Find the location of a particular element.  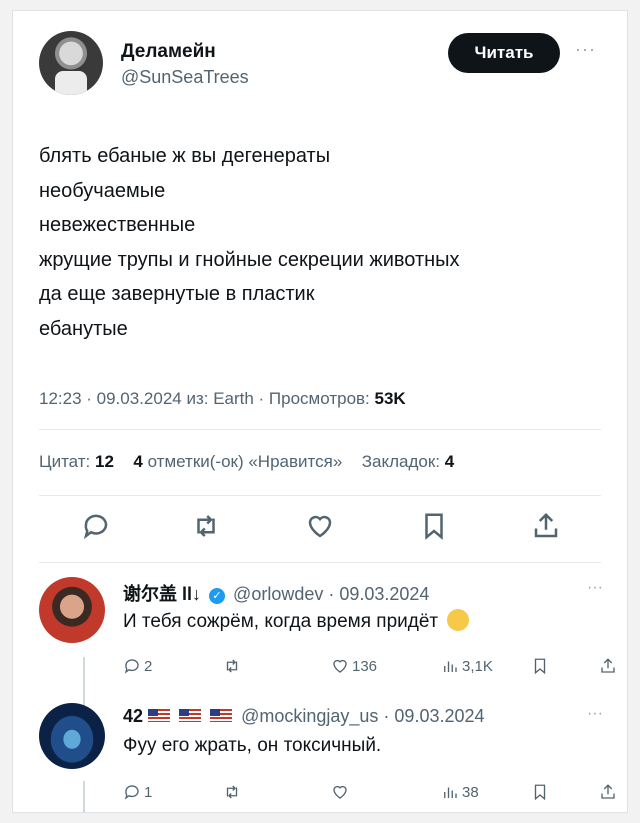

author-avatar is located at coordinates (71, 63).